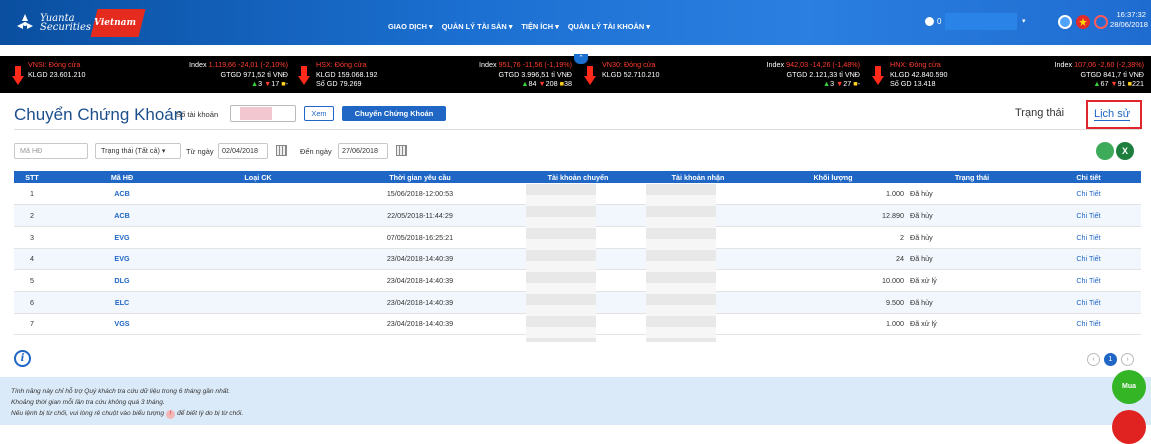  I want to click on info-icon: i, so click(22, 358).